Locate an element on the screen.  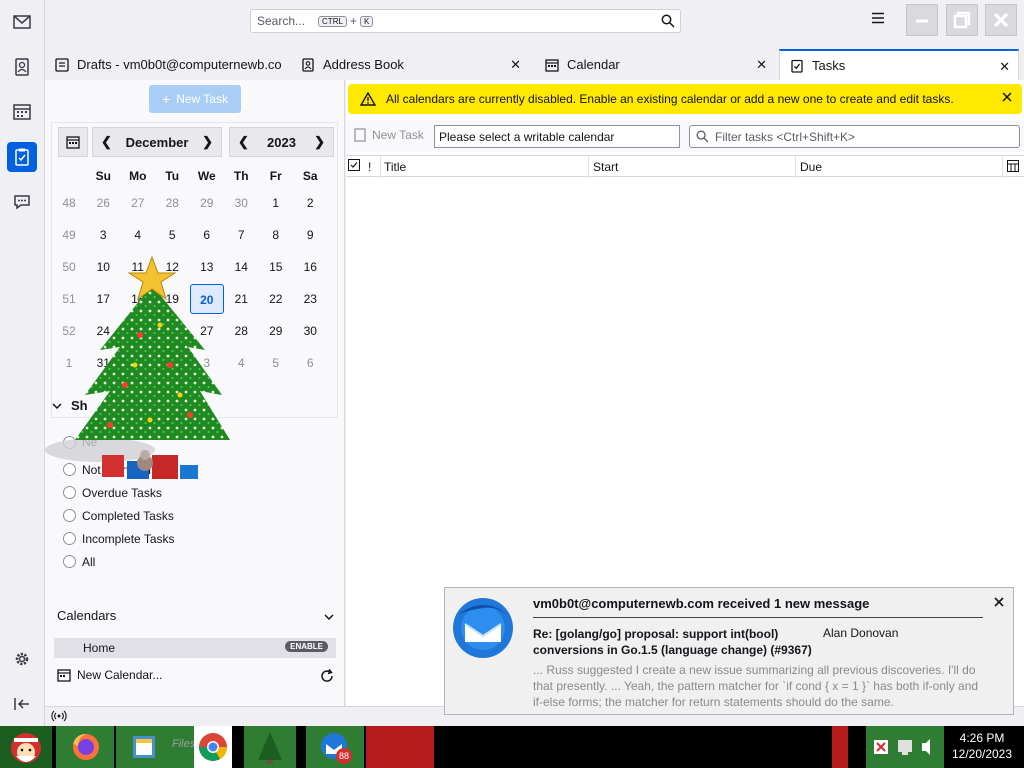
month-selector: ❮ December ❯ is located at coordinates (157, 142).